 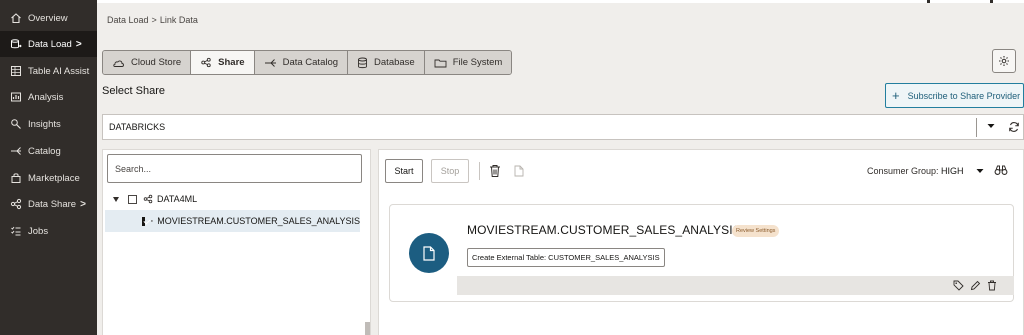 I want to click on table-icon, so click(x=152, y=221).